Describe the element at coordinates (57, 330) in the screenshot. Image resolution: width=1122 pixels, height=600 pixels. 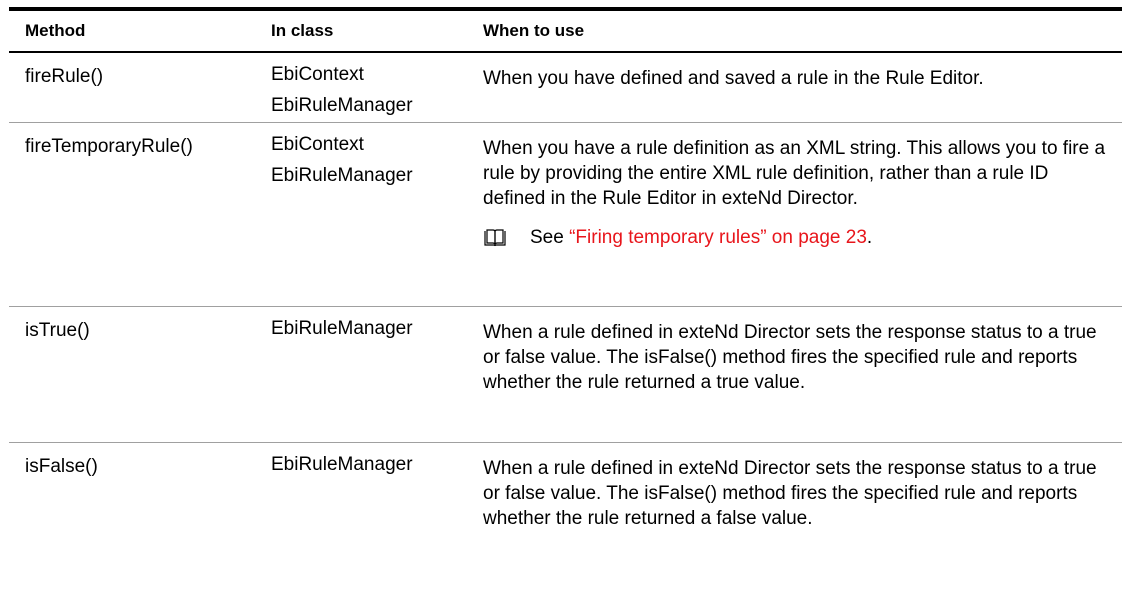
I see `method-name: isTrue()` at that location.